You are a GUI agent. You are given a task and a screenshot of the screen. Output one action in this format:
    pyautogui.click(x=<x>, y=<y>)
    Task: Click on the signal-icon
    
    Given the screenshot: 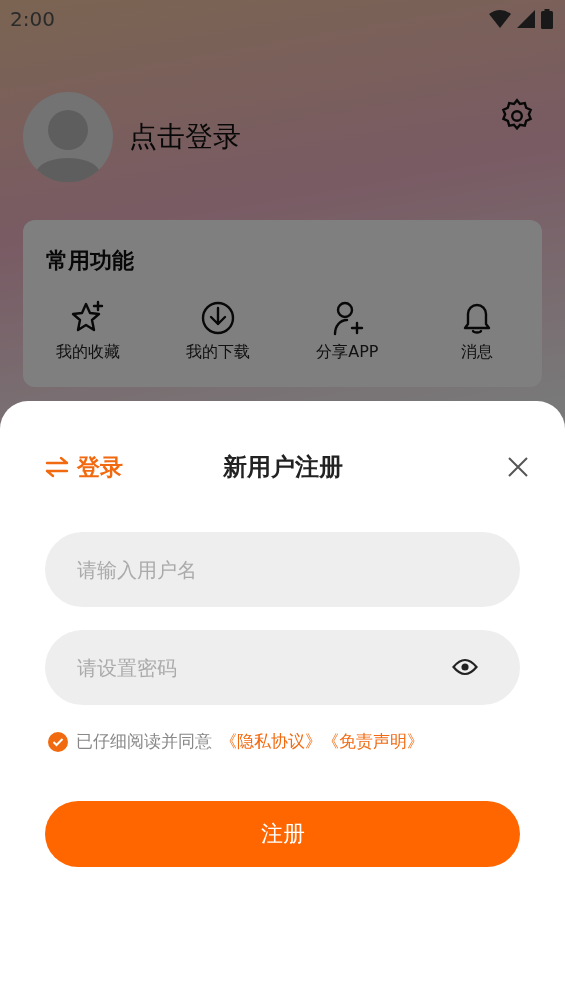 What is the action you would take?
    pyautogui.click(x=526, y=19)
    